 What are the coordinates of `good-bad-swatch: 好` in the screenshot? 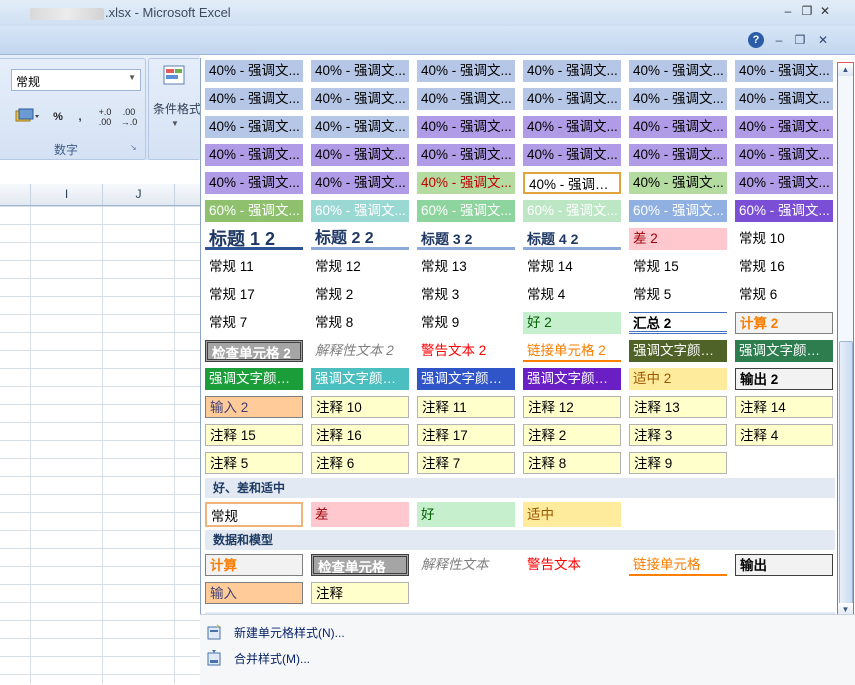 It's located at (466, 514).